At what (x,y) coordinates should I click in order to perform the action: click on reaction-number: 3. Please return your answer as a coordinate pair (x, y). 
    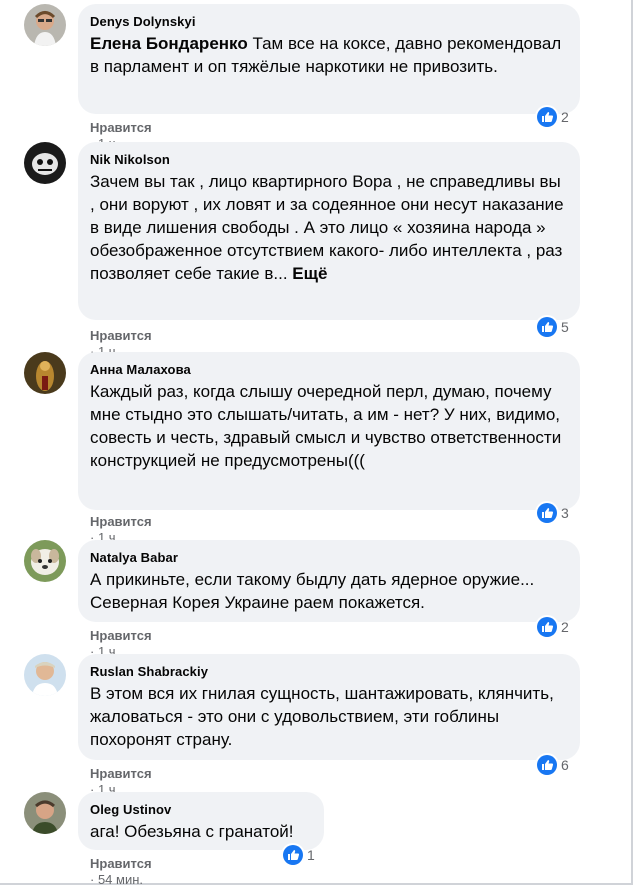
    Looking at the image, I should click on (565, 513).